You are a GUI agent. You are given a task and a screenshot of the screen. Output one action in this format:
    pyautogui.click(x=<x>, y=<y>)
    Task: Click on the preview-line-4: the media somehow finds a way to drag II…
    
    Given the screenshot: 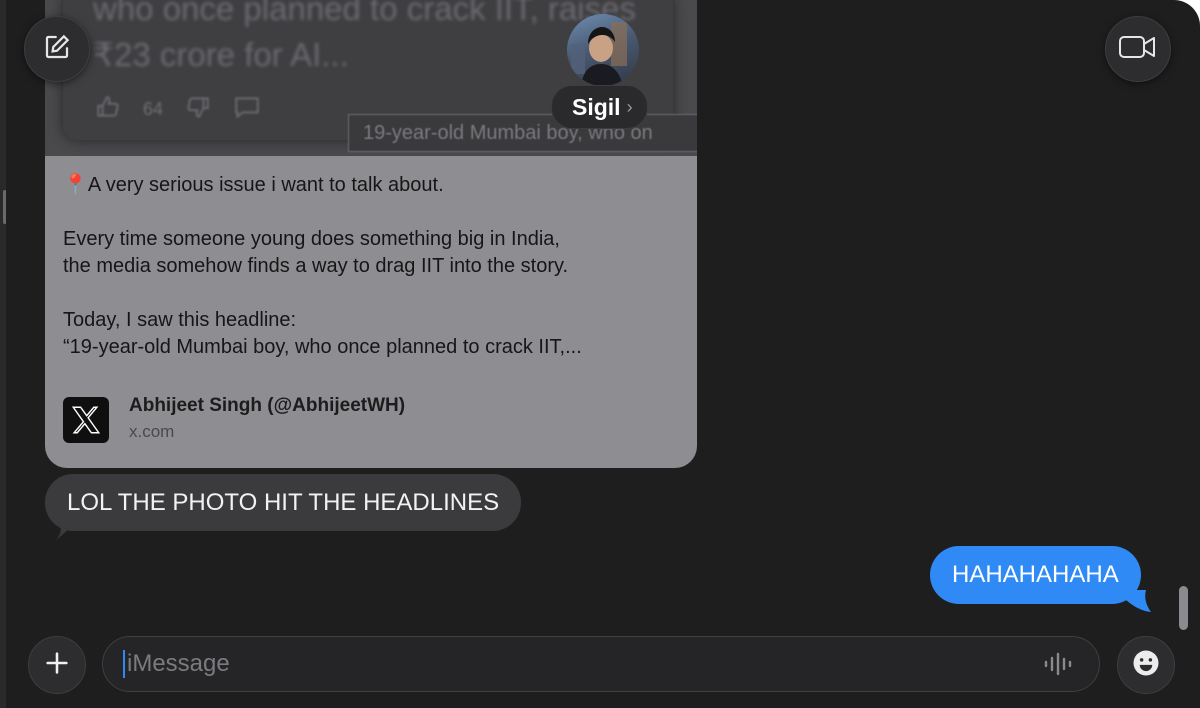 What is the action you would take?
    pyautogui.click(x=316, y=266)
    